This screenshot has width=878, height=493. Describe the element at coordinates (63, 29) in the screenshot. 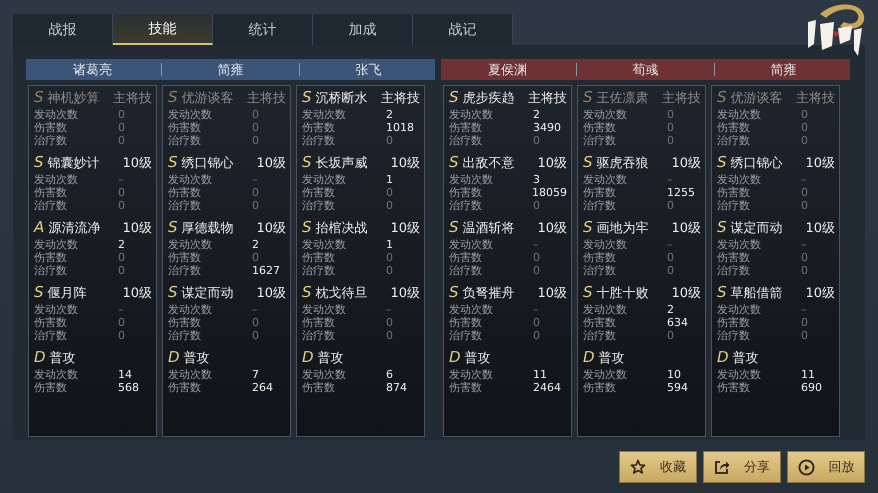

I see `tab: 战报` at that location.